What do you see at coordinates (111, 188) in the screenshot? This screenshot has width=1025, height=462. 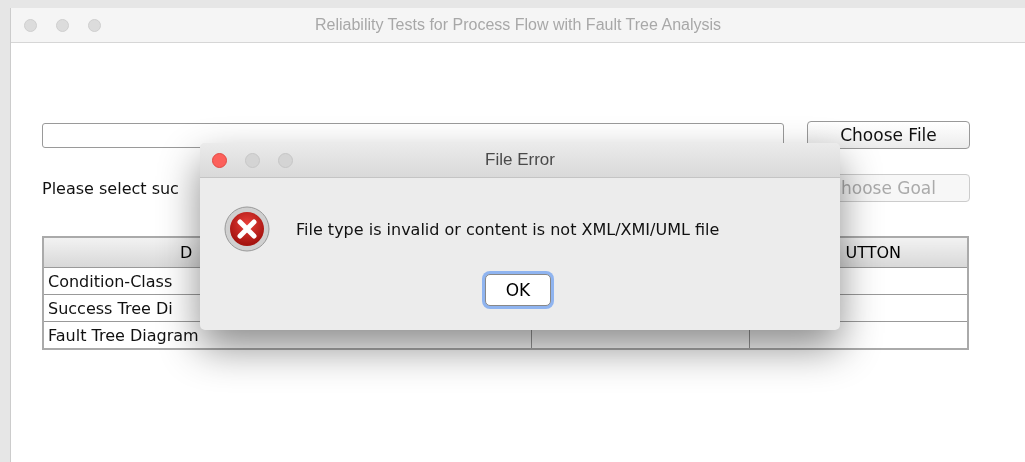 I see `goal-prompt: Please select suc` at bounding box center [111, 188].